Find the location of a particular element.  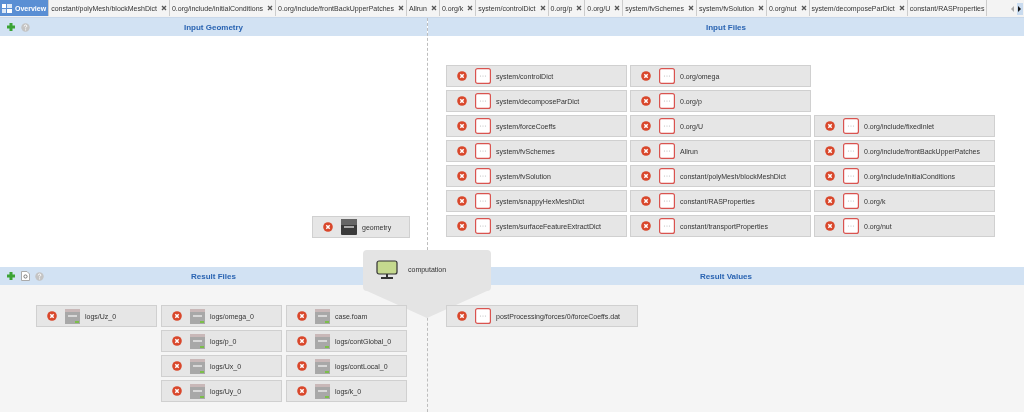

section-title: Input Files is located at coordinates (726, 27).